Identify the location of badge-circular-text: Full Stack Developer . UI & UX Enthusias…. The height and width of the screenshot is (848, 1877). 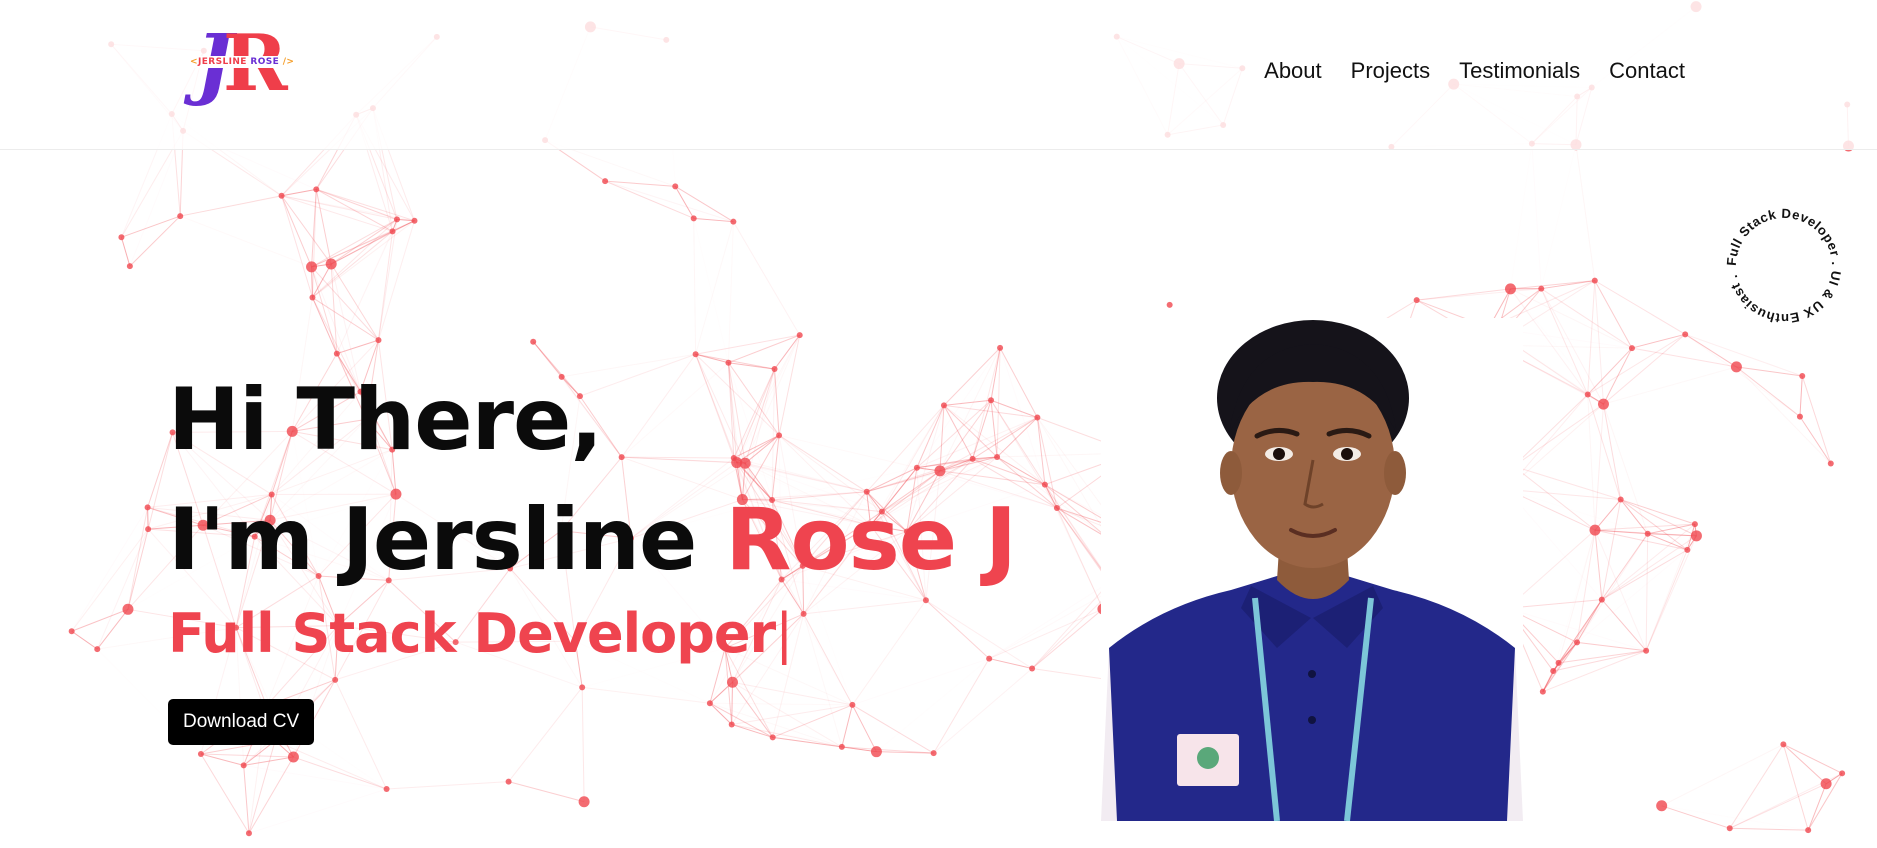
(1784, 266).